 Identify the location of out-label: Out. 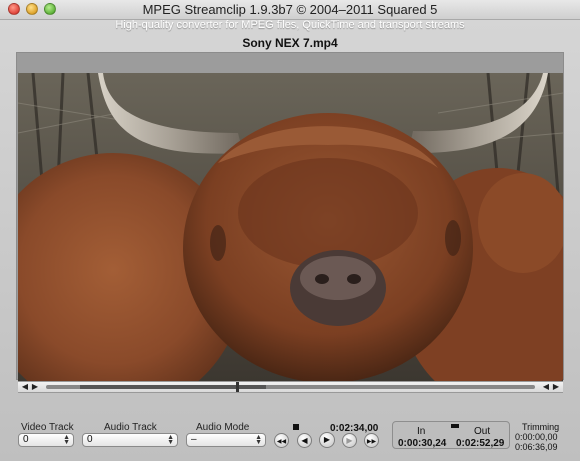
(482, 431).